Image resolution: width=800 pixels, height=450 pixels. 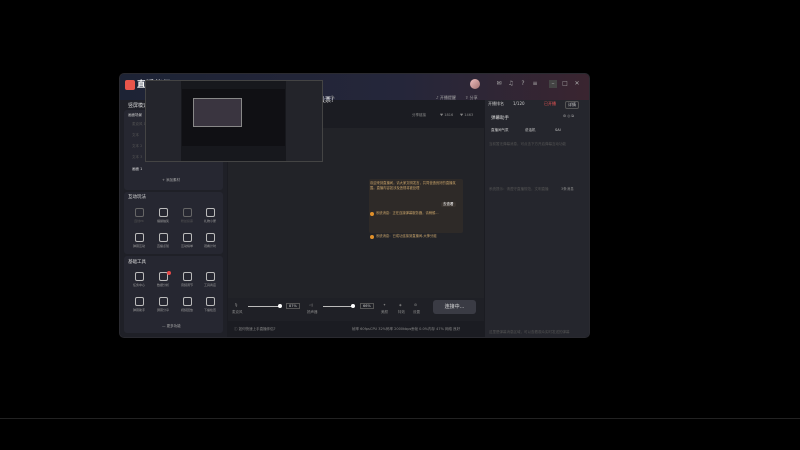 I want to click on scene-item: 麦克风 1, so click(x=139, y=124).